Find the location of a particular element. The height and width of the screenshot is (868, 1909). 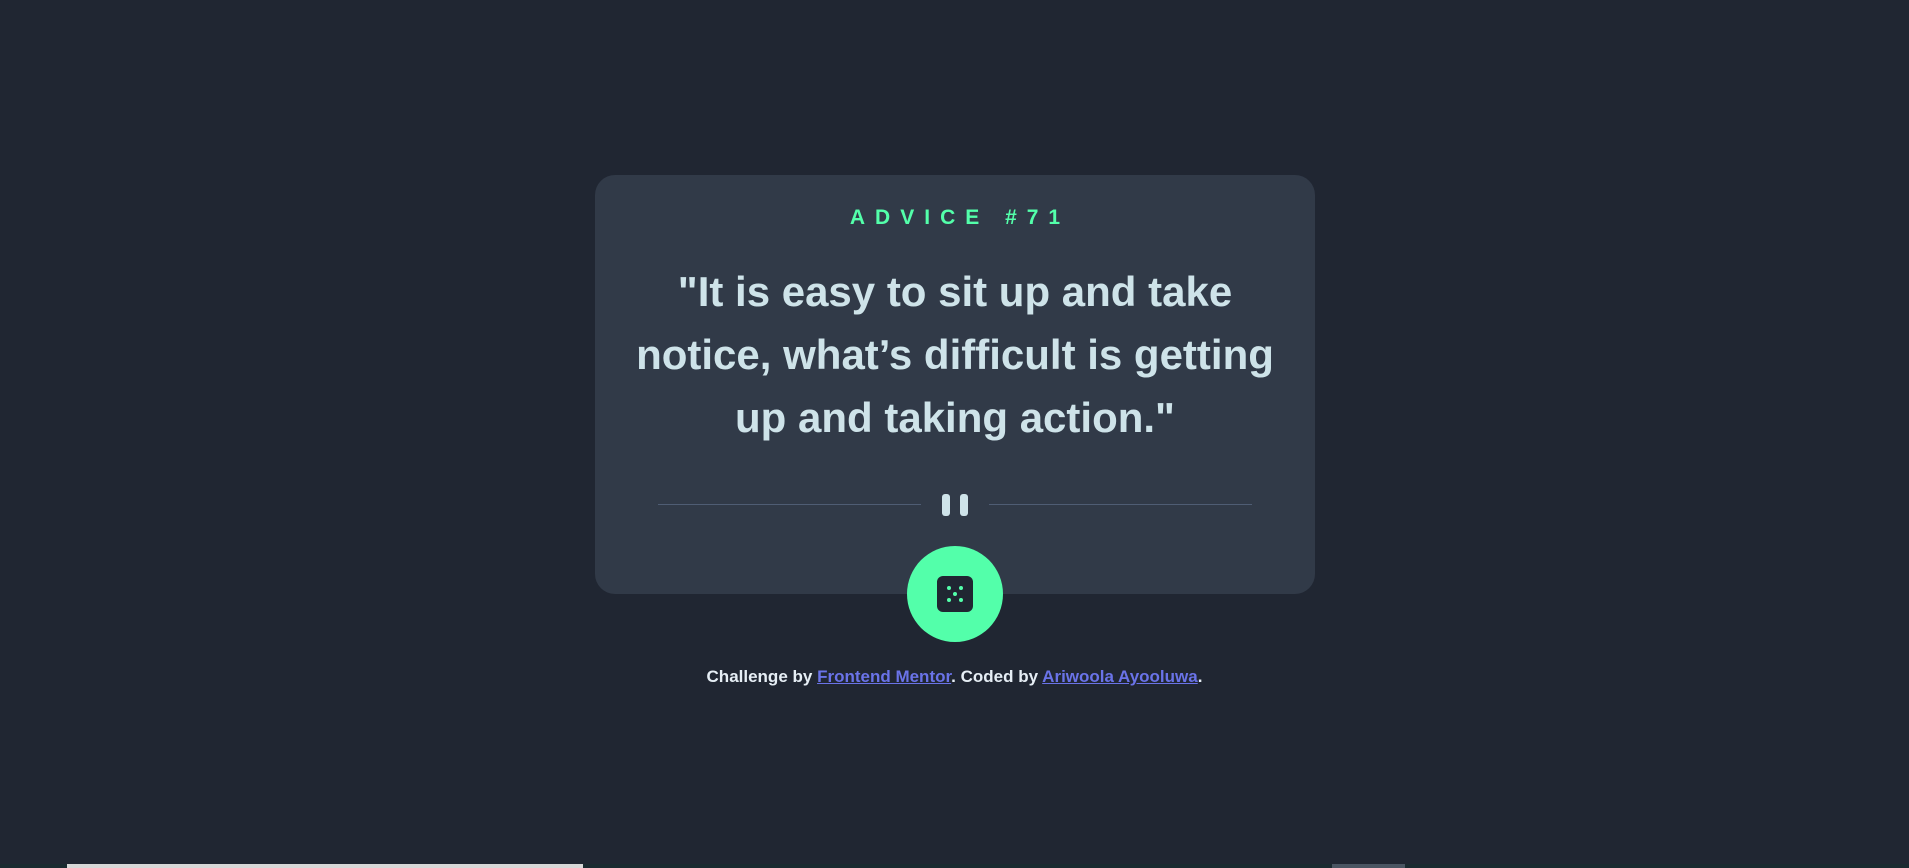

new-advice-button is located at coordinates (955, 594).